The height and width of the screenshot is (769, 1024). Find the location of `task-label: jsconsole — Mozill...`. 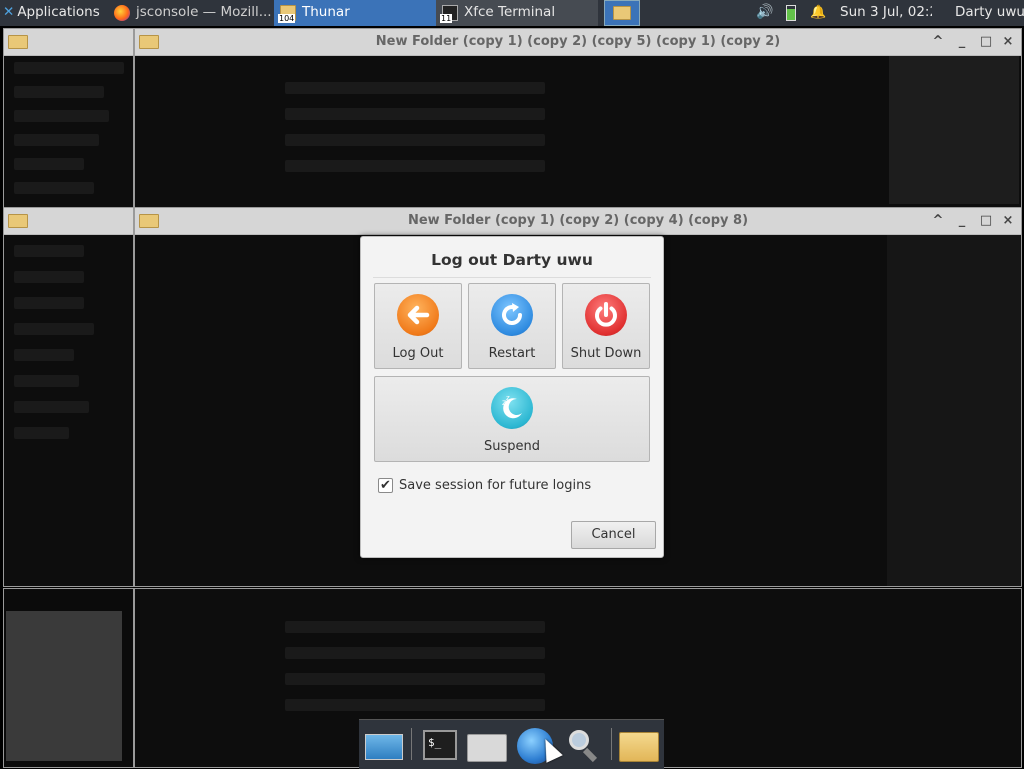

task-label: jsconsole — Mozill... is located at coordinates (204, 12).